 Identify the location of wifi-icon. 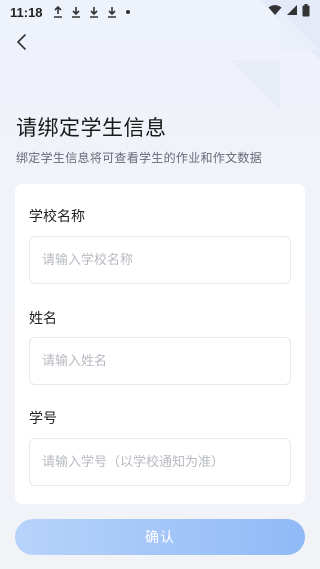
(275, 12).